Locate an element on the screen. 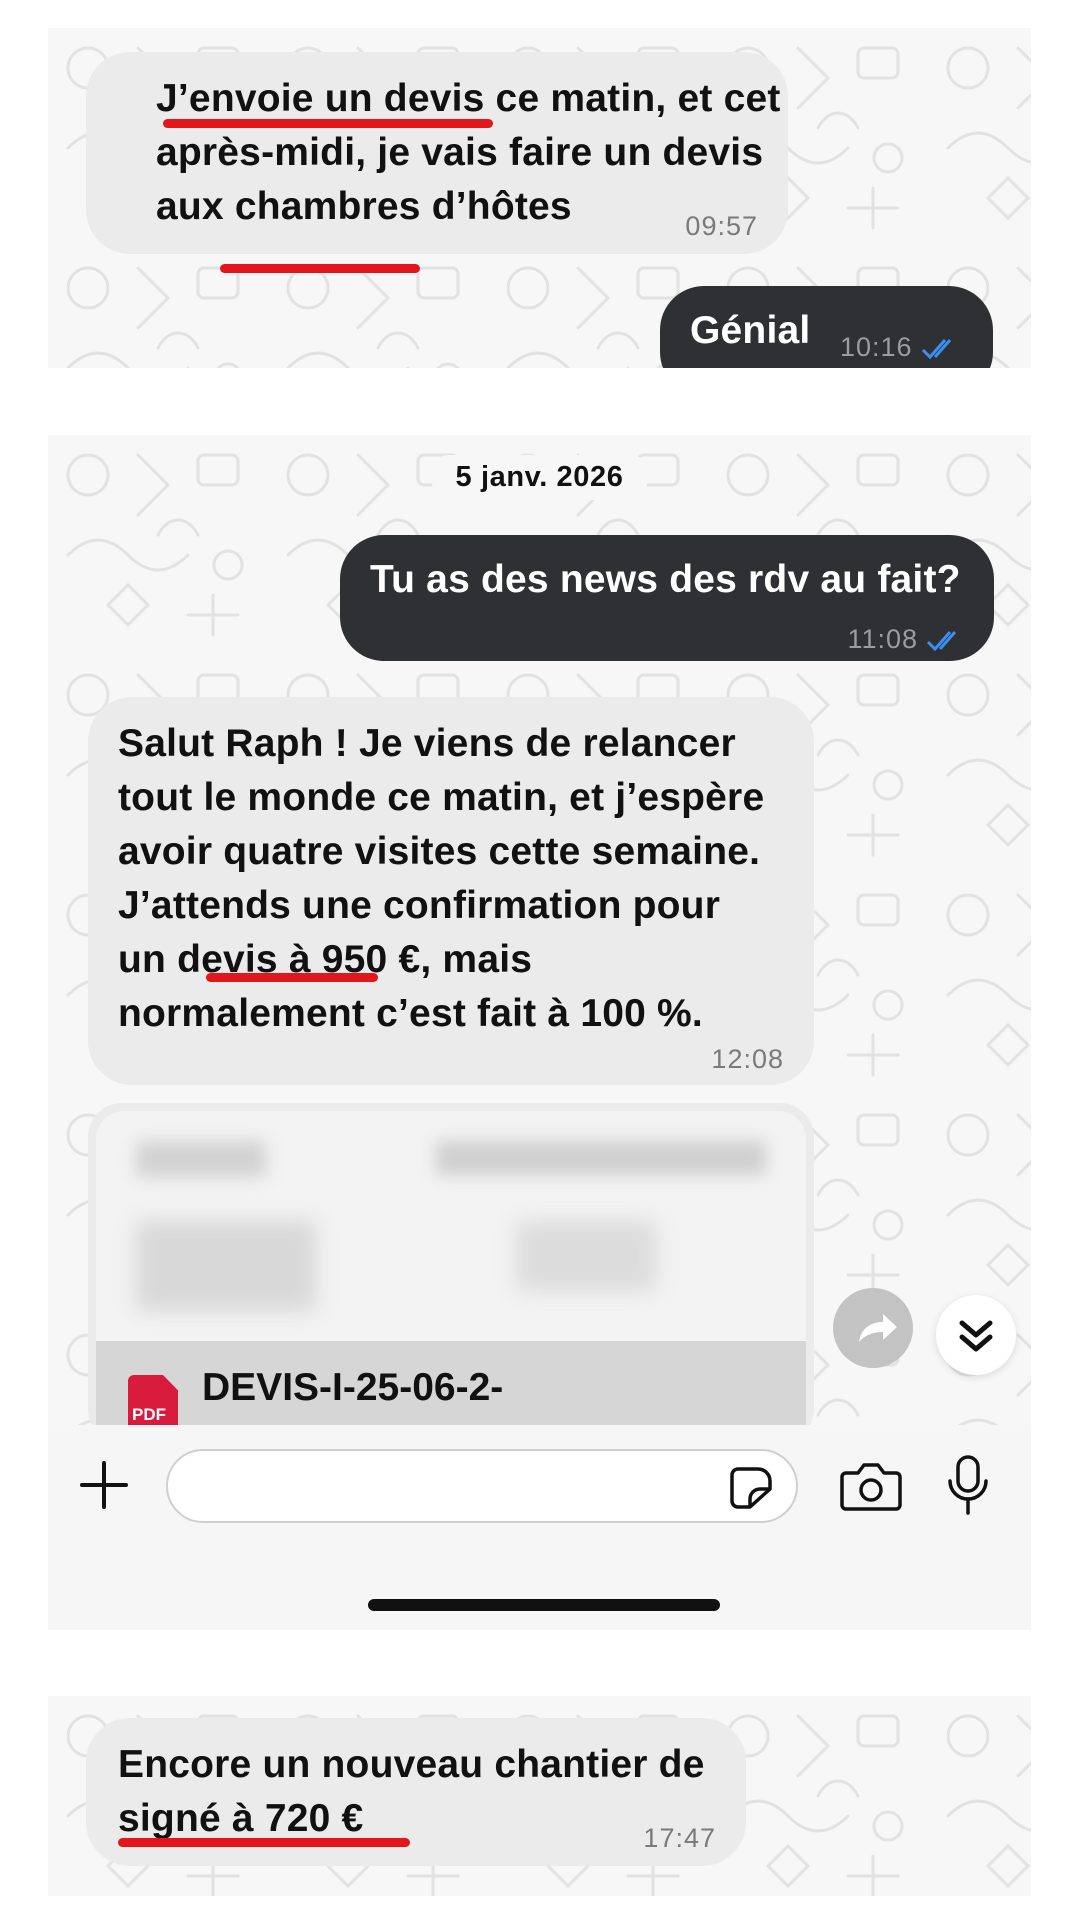  message-line: après-midi, je vais faire un devis is located at coordinates (460, 152).